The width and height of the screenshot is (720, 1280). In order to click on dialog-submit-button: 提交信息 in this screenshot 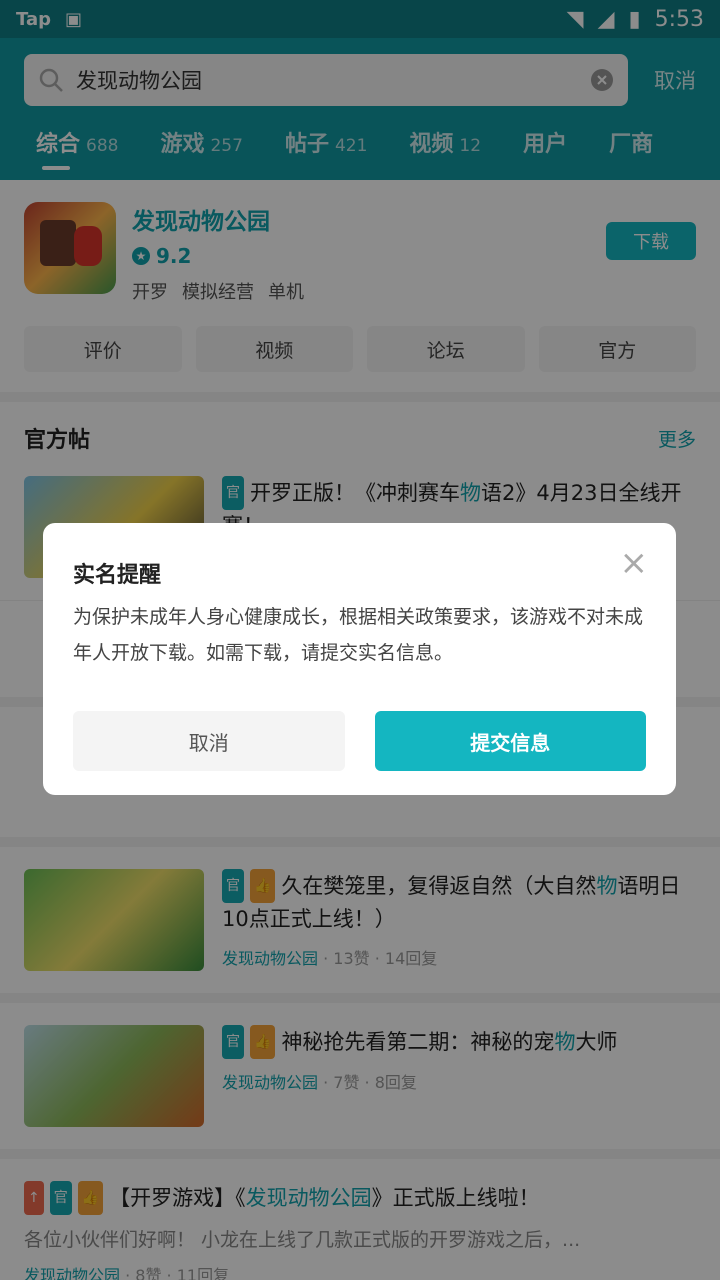, I will do `click(510, 741)`.